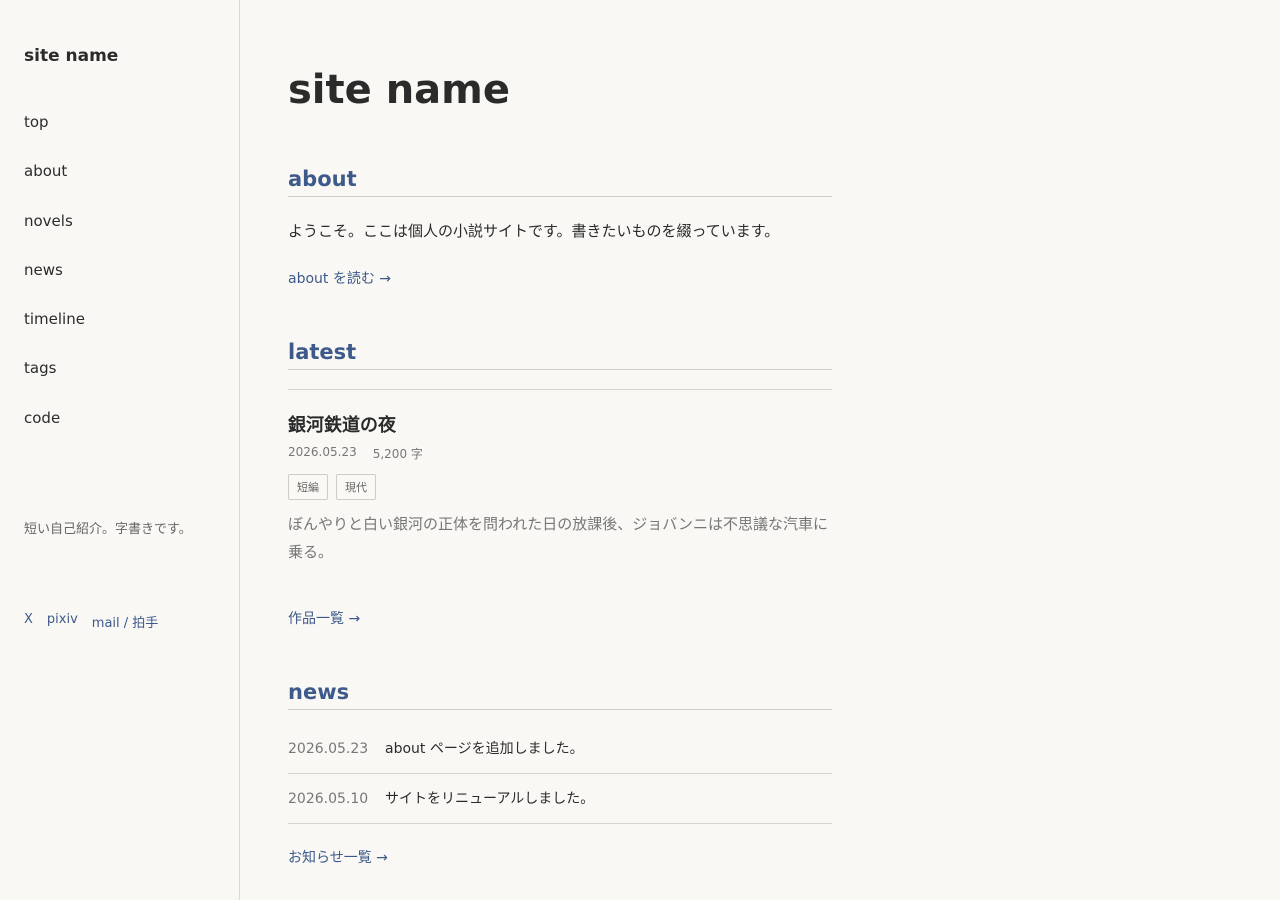  Describe the element at coordinates (332, 487) in the screenshot. I see `work-tags: 短編 現代` at that location.